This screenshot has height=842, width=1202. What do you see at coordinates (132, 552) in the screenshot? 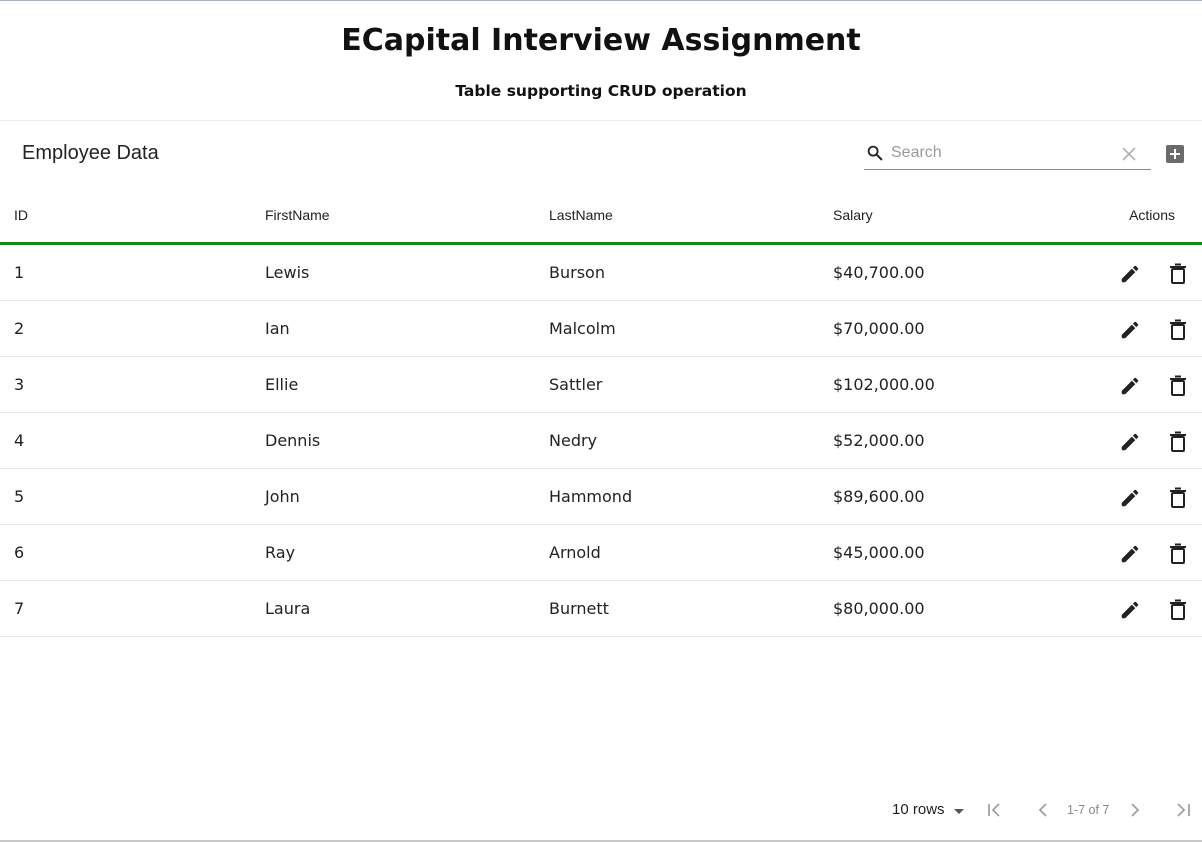
I see `cell-id: 6` at bounding box center [132, 552].